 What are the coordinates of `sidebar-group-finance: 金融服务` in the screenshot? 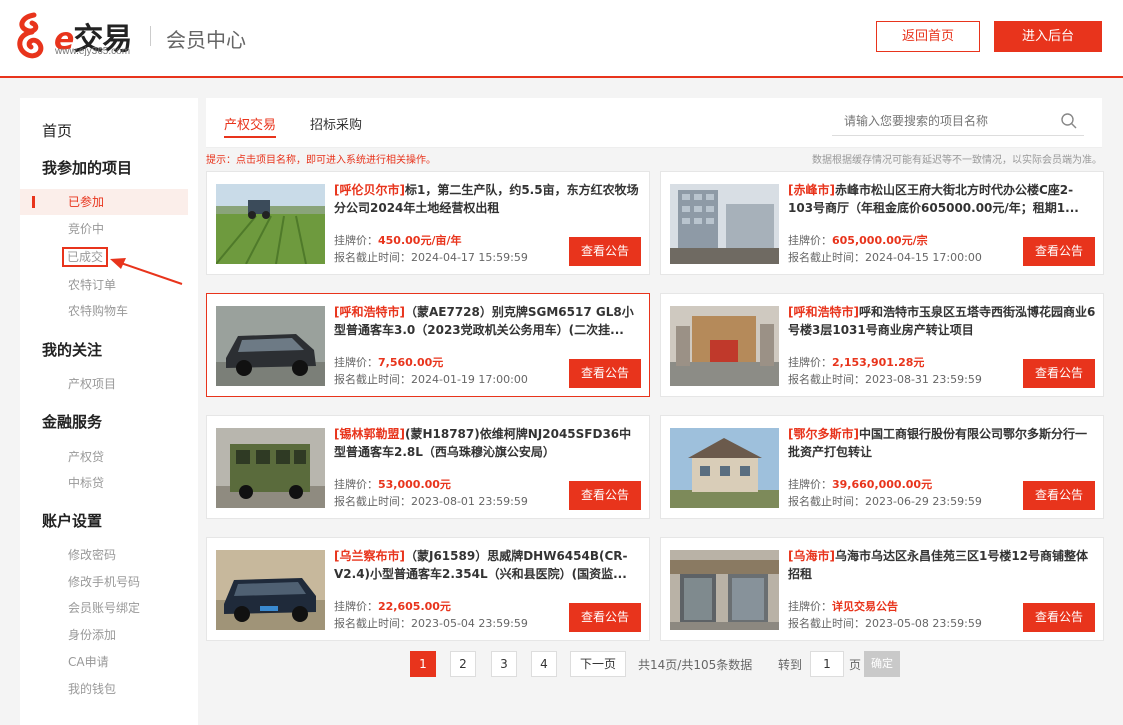 It's located at (72, 422).